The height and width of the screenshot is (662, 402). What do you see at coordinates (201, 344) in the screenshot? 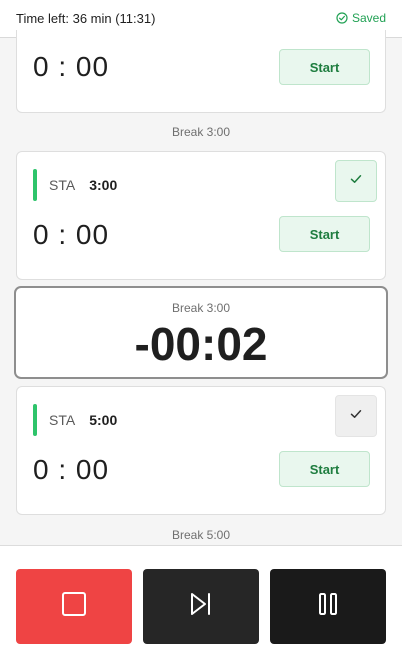
I see `break-countdown: -00:02` at bounding box center [201, 344].